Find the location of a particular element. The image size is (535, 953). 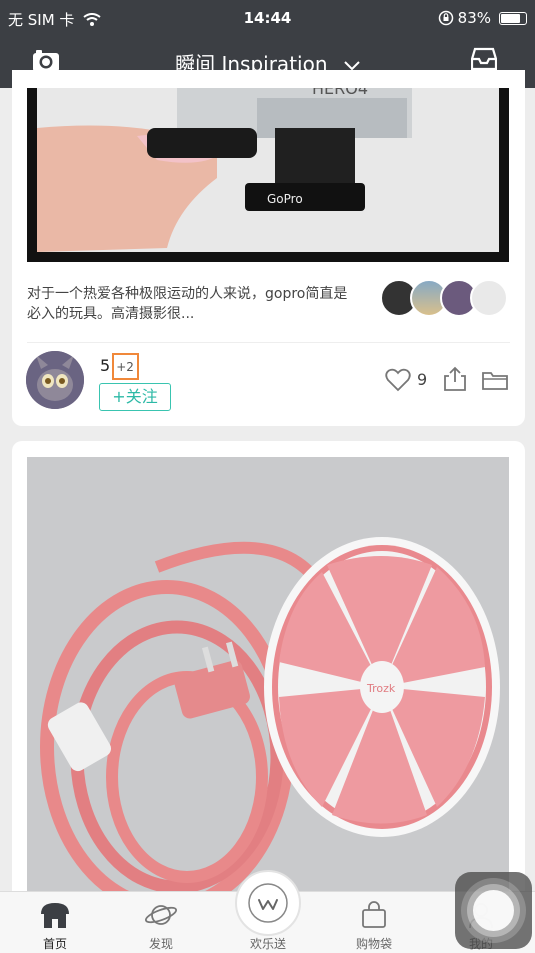

tab-label: 购物袋 is located at coordinates (373, 944).